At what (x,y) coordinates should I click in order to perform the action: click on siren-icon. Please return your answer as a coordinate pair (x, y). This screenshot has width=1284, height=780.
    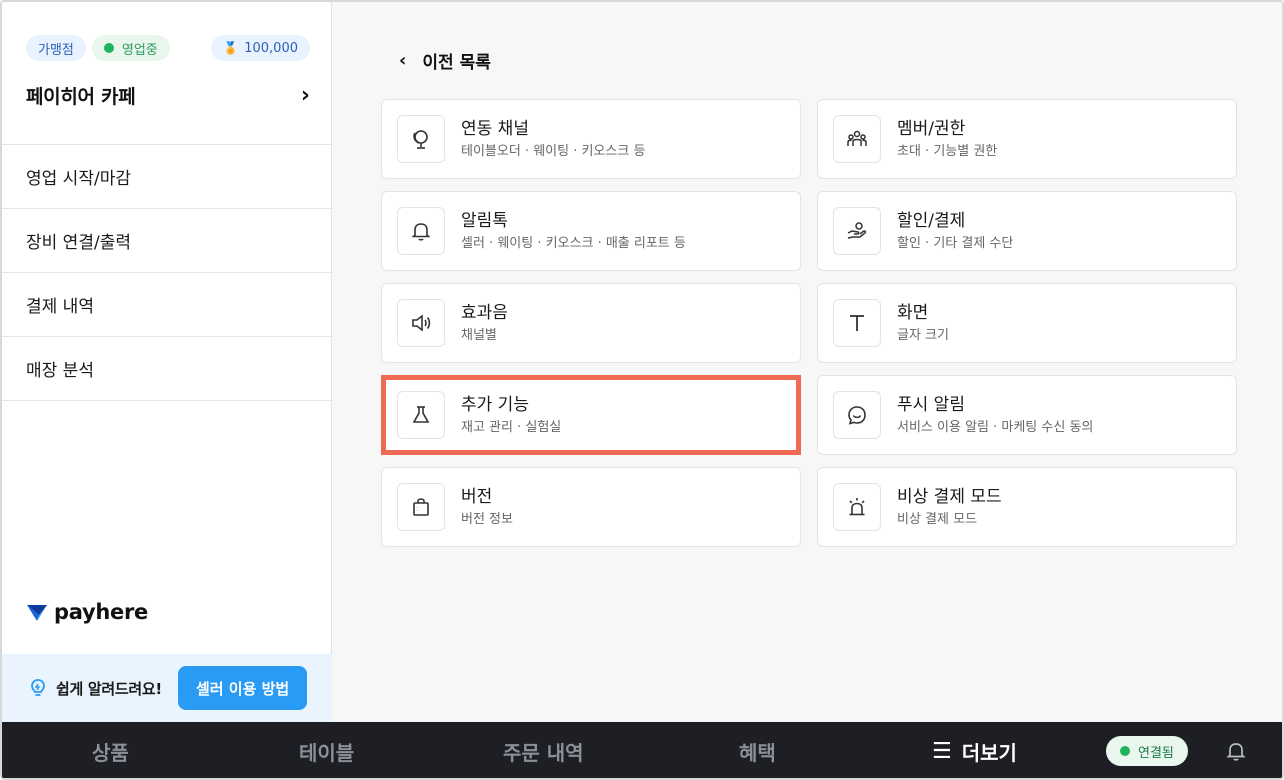
    Looking at the image, I should click on (857, 507).